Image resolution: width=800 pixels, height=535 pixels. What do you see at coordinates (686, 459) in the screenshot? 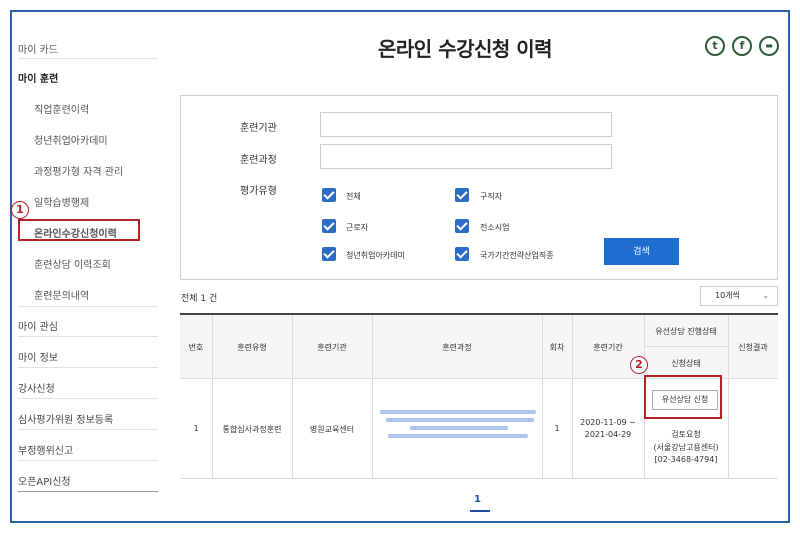
I see `cell-consult-phone: [02-3468-4794]` at bounding box center [686, 459].